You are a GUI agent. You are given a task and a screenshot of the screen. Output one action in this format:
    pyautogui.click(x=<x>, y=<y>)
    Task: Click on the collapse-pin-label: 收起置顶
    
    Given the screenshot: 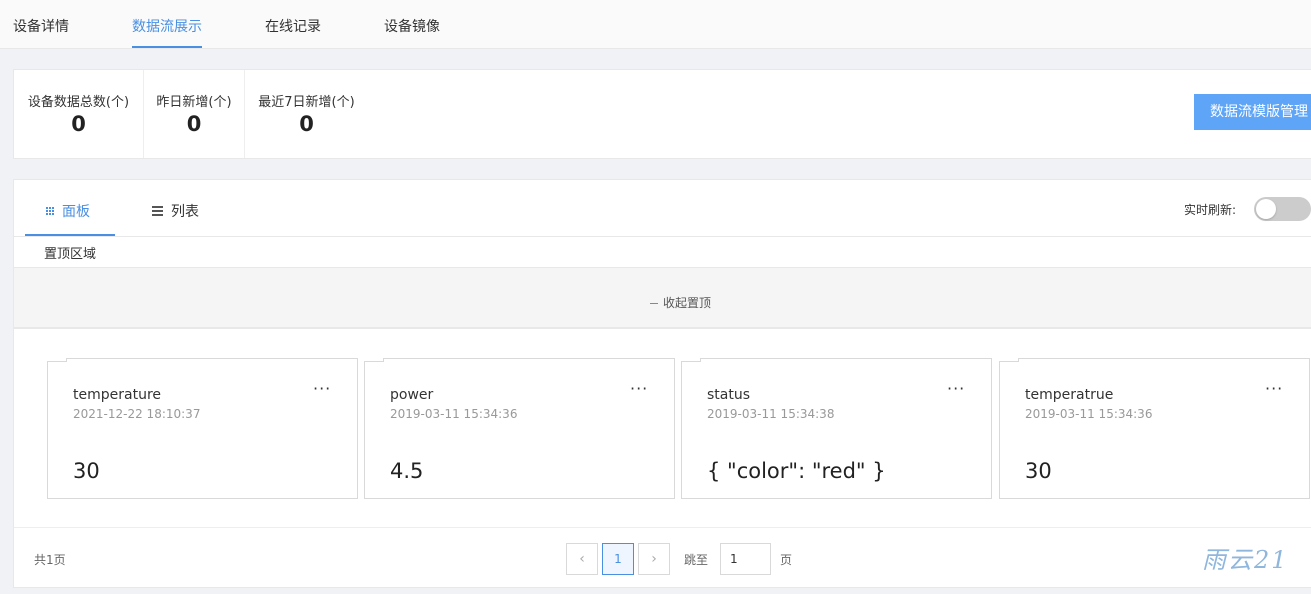 What is the action you would take?
    pyautogui.click(x=687, y=303)
    